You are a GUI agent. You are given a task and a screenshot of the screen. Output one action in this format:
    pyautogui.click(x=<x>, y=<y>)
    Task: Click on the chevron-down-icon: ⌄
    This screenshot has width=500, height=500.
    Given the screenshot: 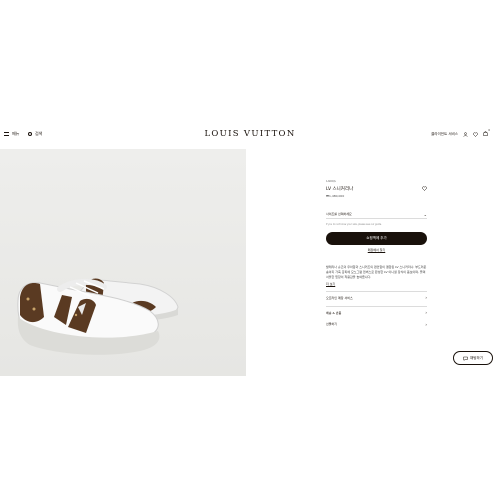 What is the action you would take?
    pyautogui.click(x=425, y=214)
    